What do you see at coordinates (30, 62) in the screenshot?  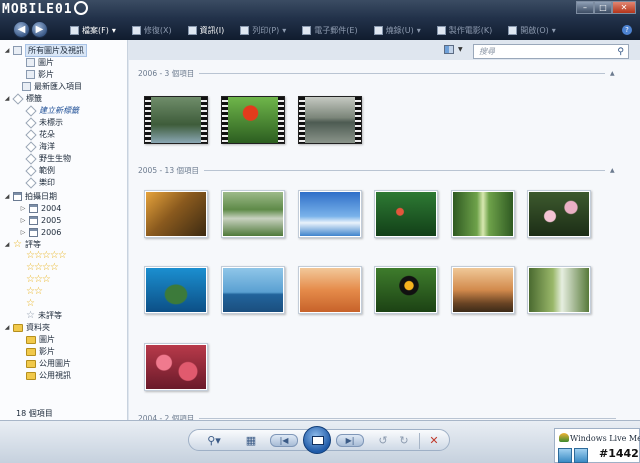 I see `picture-icon` at bounding box center [30, 62].